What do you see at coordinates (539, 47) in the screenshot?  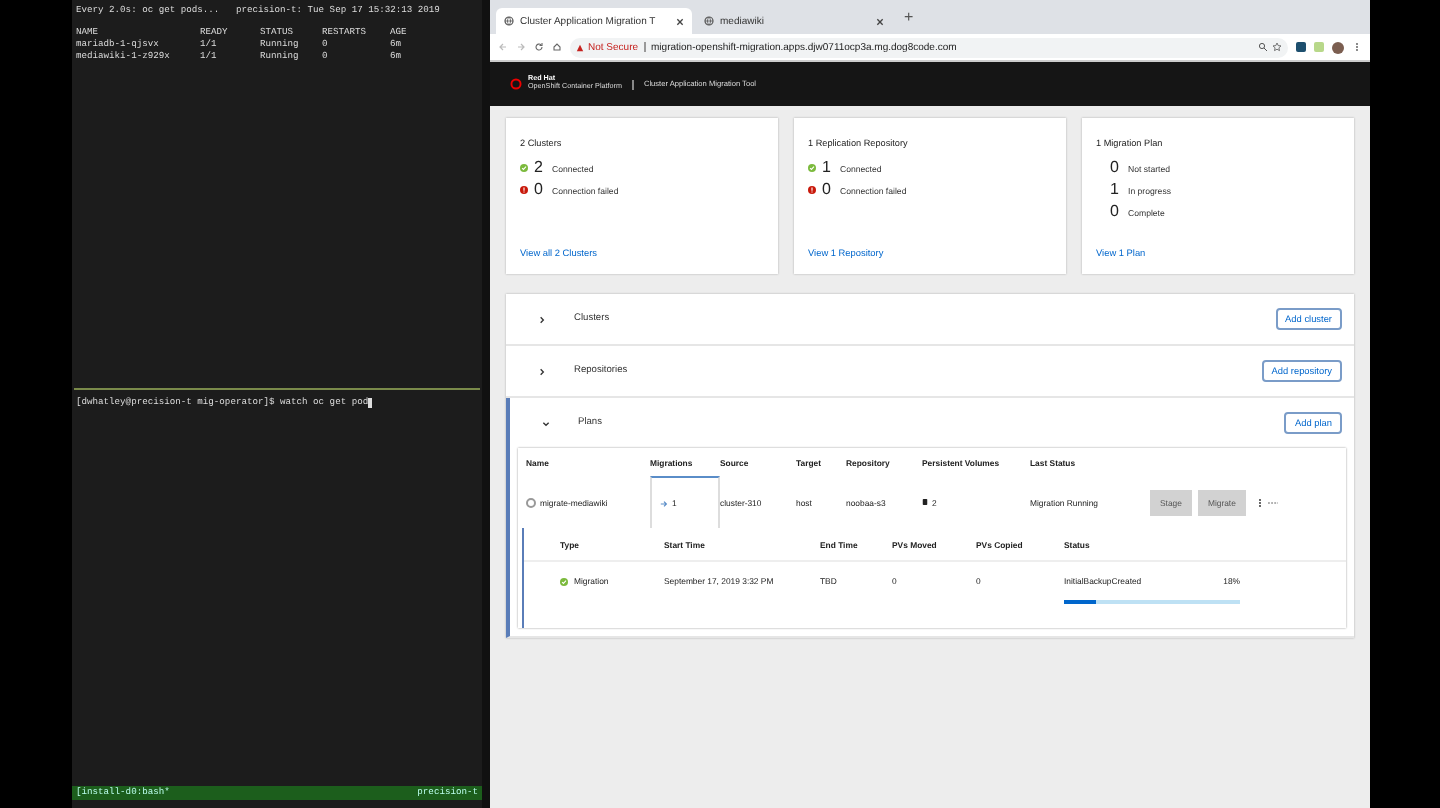 I see `reload-icon` at bounding box center [539, 47].